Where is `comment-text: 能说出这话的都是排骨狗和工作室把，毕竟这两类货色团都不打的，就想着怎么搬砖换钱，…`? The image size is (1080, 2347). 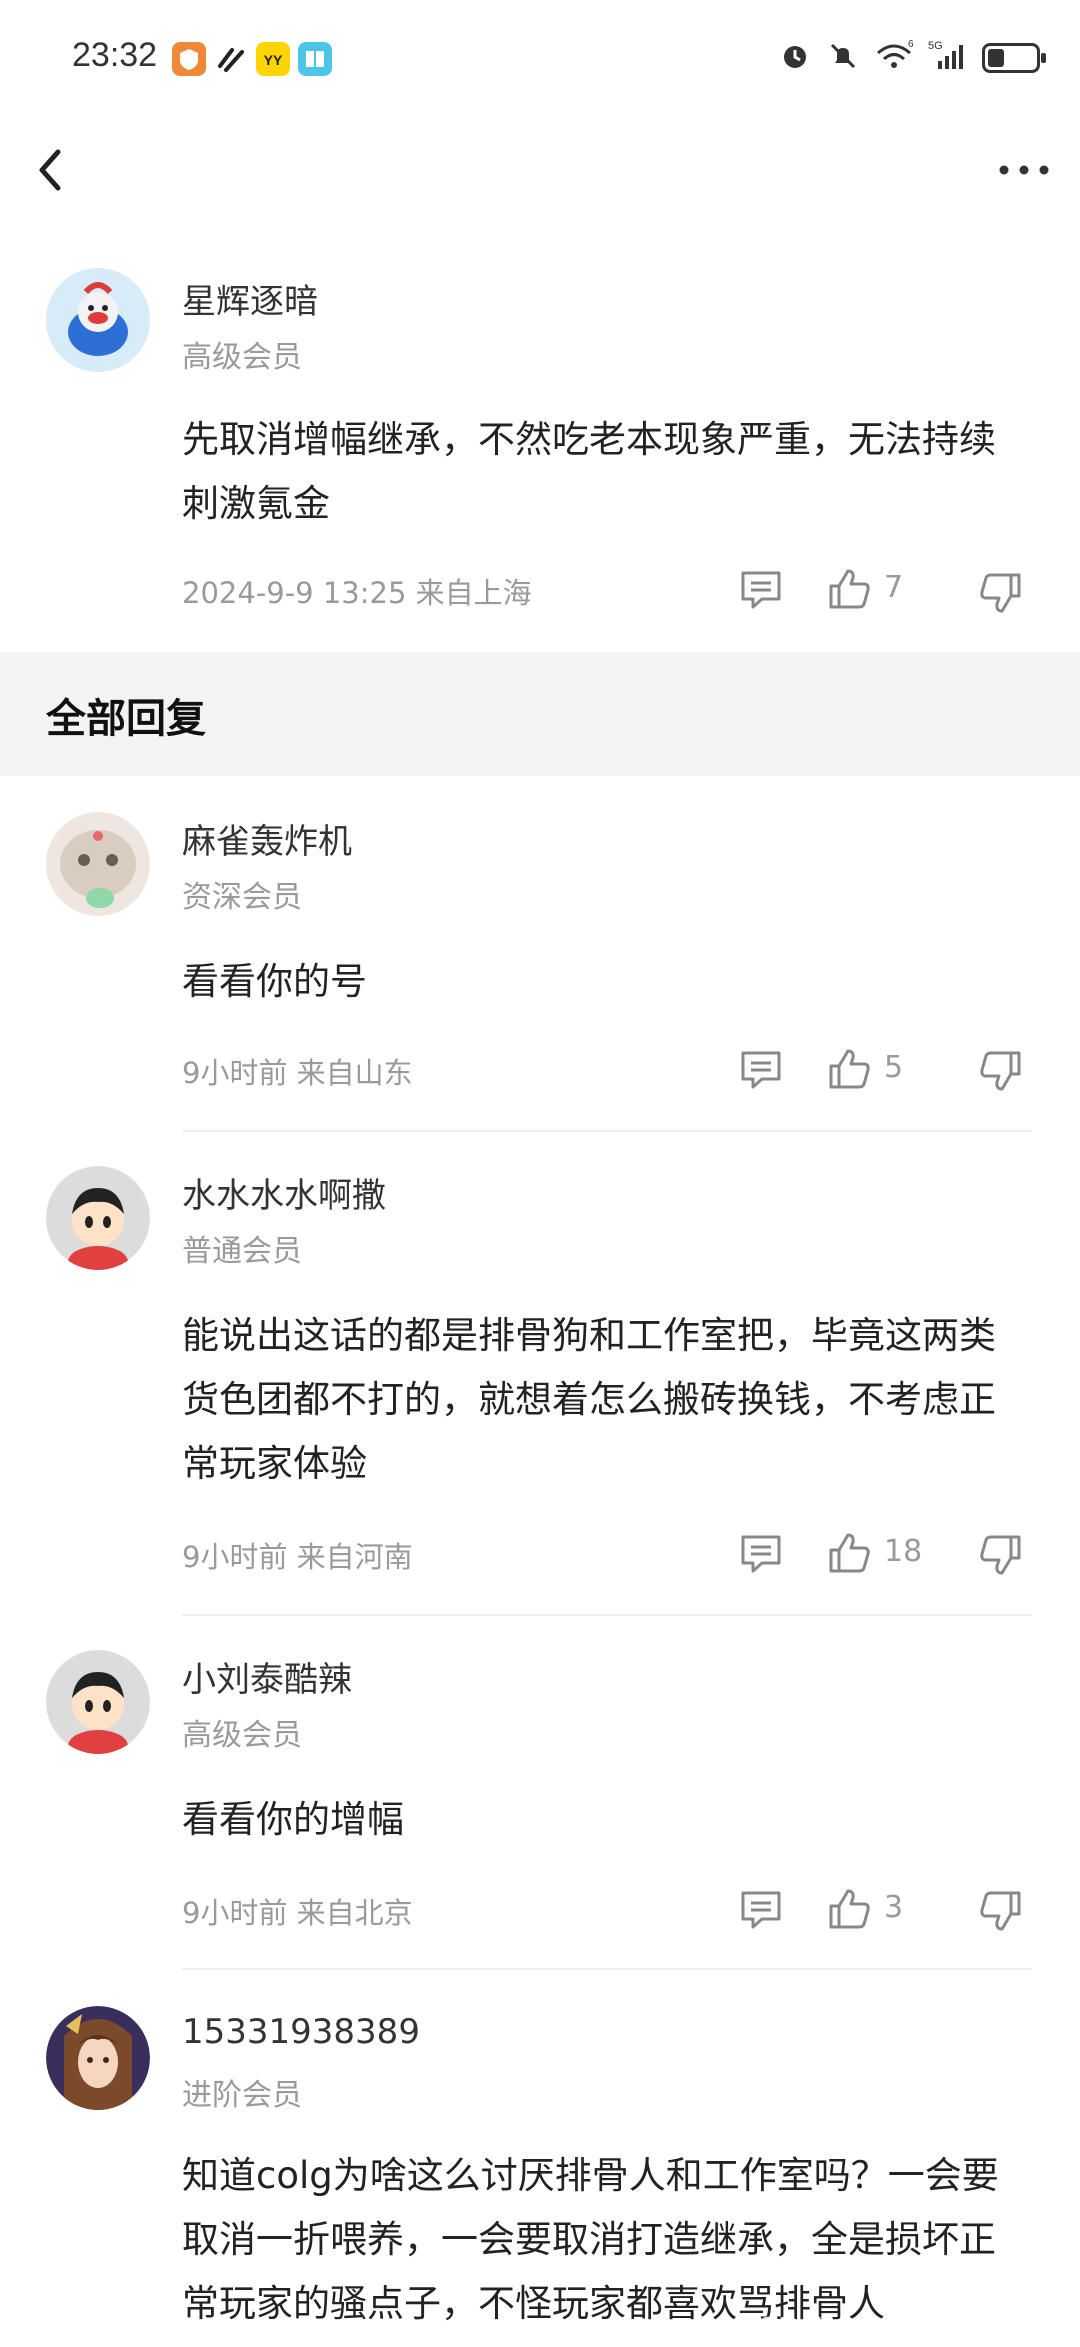
comment-text: 能说出这话的都是排骨狗和工作室把，毕竟这两类货色团都不打的，就想着怎么搬砖换钱，… is located at coordinates (589, 1399).